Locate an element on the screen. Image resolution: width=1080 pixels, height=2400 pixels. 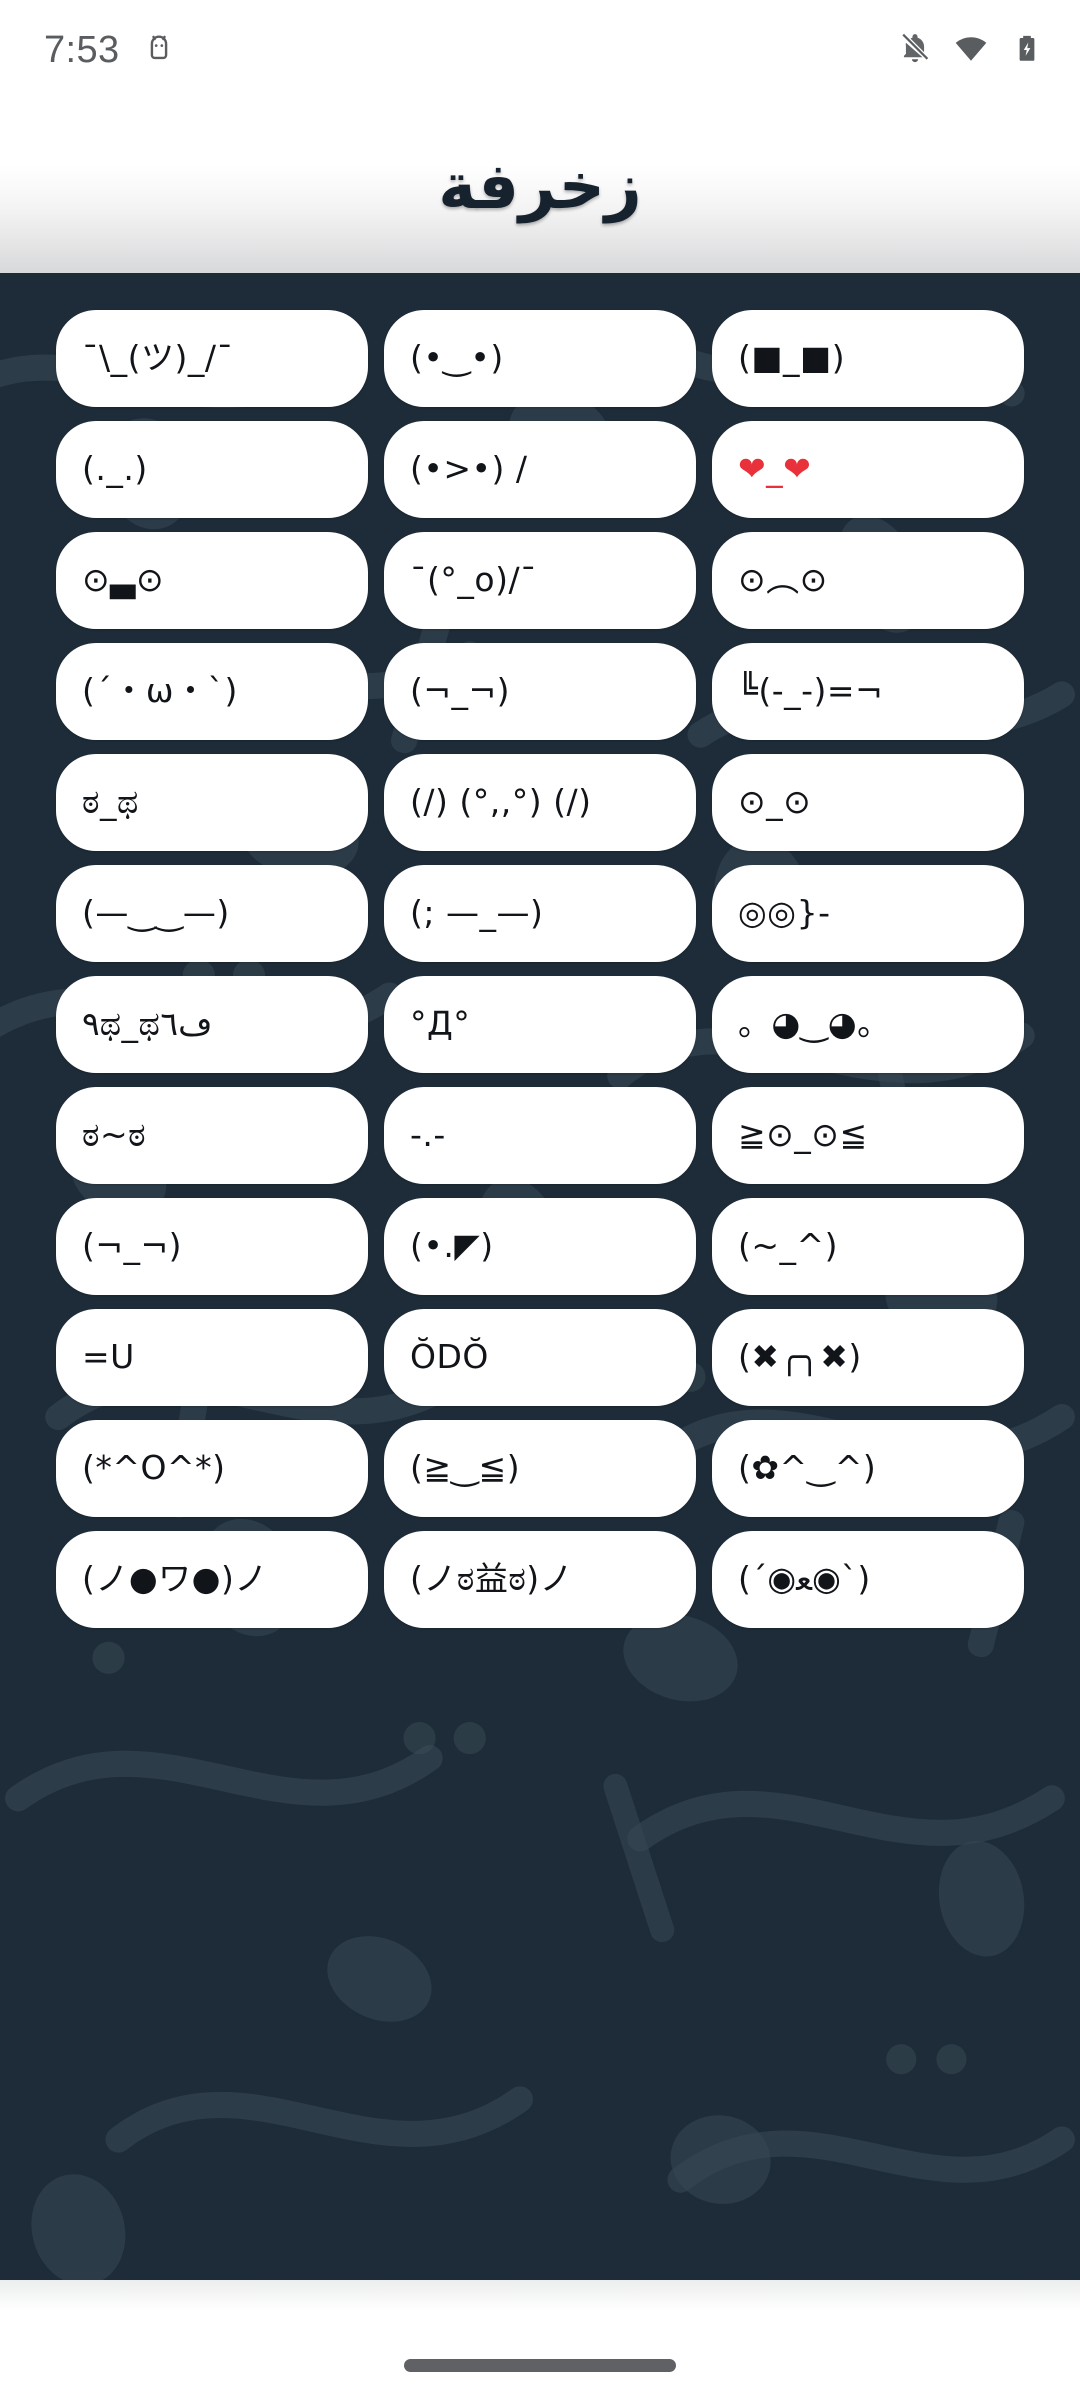
kaomoji-chip: (´◉ﻌ◉`) is located at coordinates (868, 1579).